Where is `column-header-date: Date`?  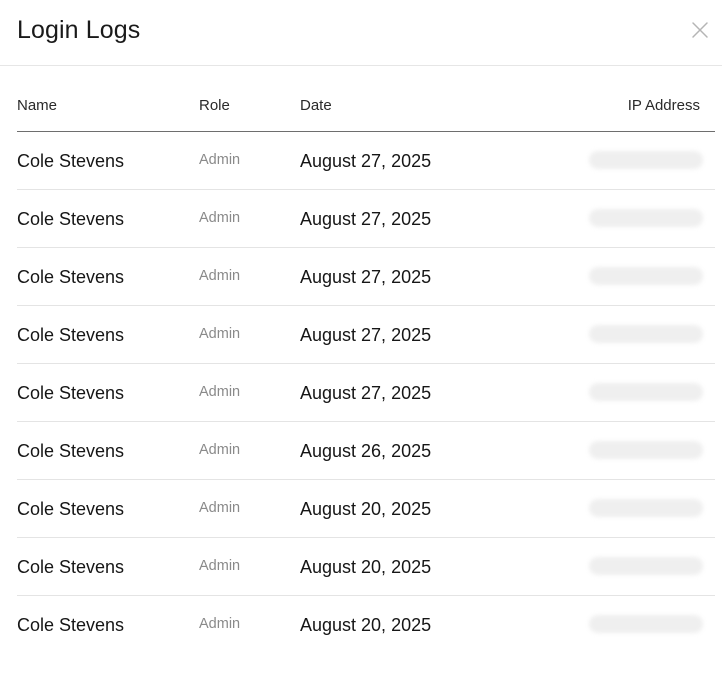
column-header-date: Date is located at coordinates (316, 105).